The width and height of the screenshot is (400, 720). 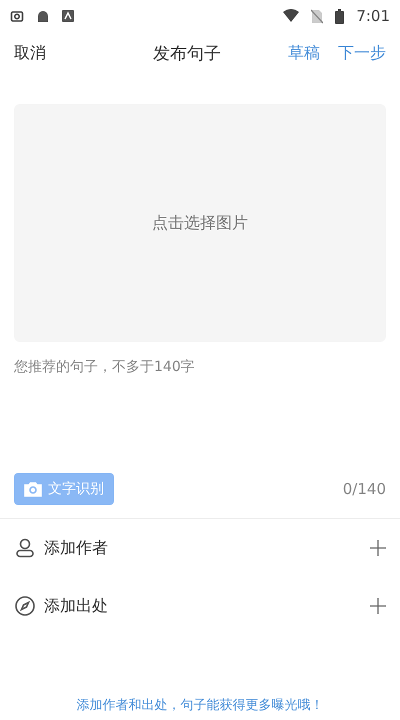 What do you see at coordinates (30, 53) in the screenshot?
I see `cancel-link: 取消` at bounding box center [30, 53].